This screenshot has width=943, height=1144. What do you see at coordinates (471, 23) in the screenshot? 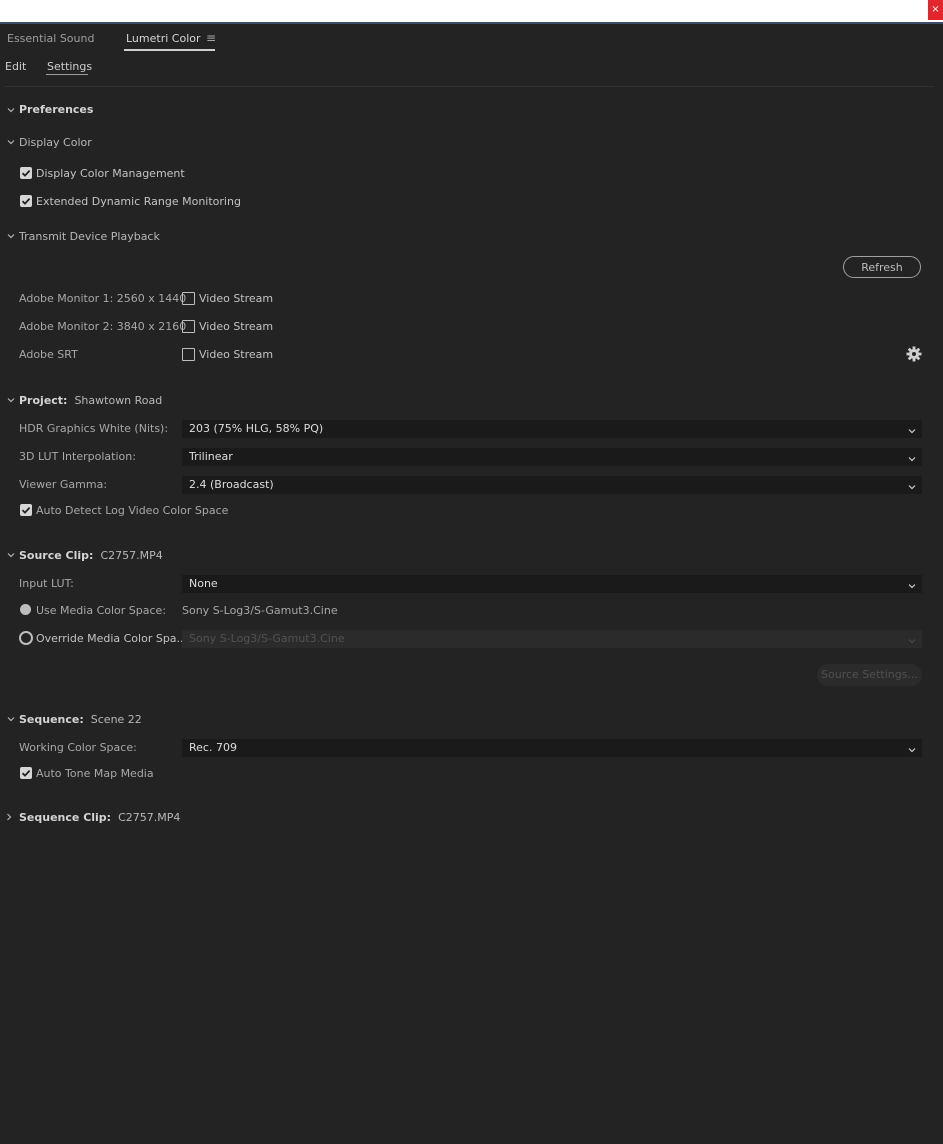
I see `title-bar-accent-line` at bounding box center [471, 23].